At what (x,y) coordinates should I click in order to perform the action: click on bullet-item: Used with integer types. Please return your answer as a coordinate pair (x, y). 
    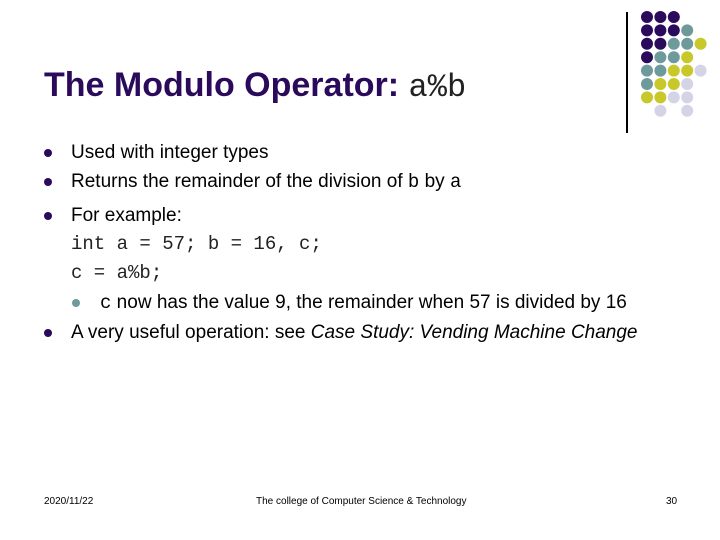
    Looking at the image, I should click on (369, 152).